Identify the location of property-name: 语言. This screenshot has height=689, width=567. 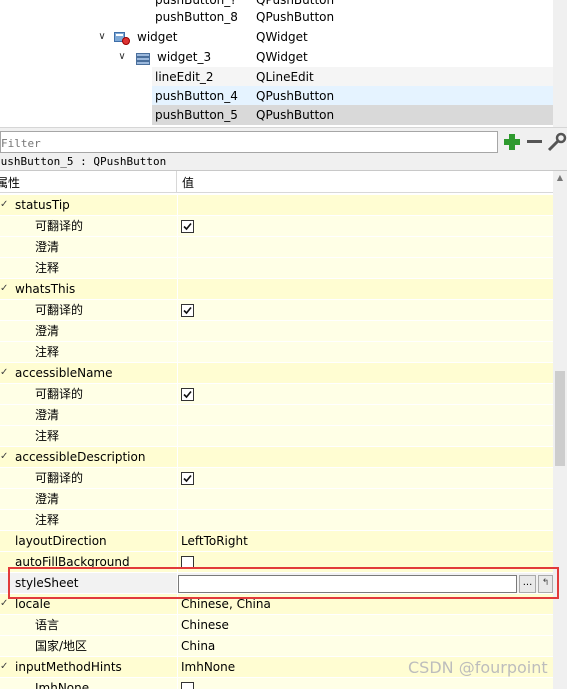
(47, 625).